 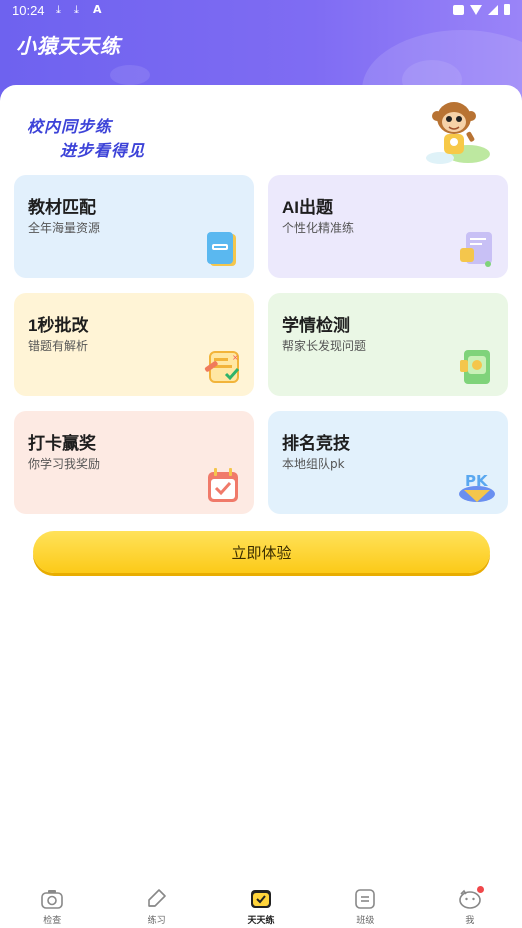 What do you see at coordinates (388, 344) in the screenshot?
I see `card-learning-report: 学情检测 帮家长发现问题` at bounding box center [388, 344].